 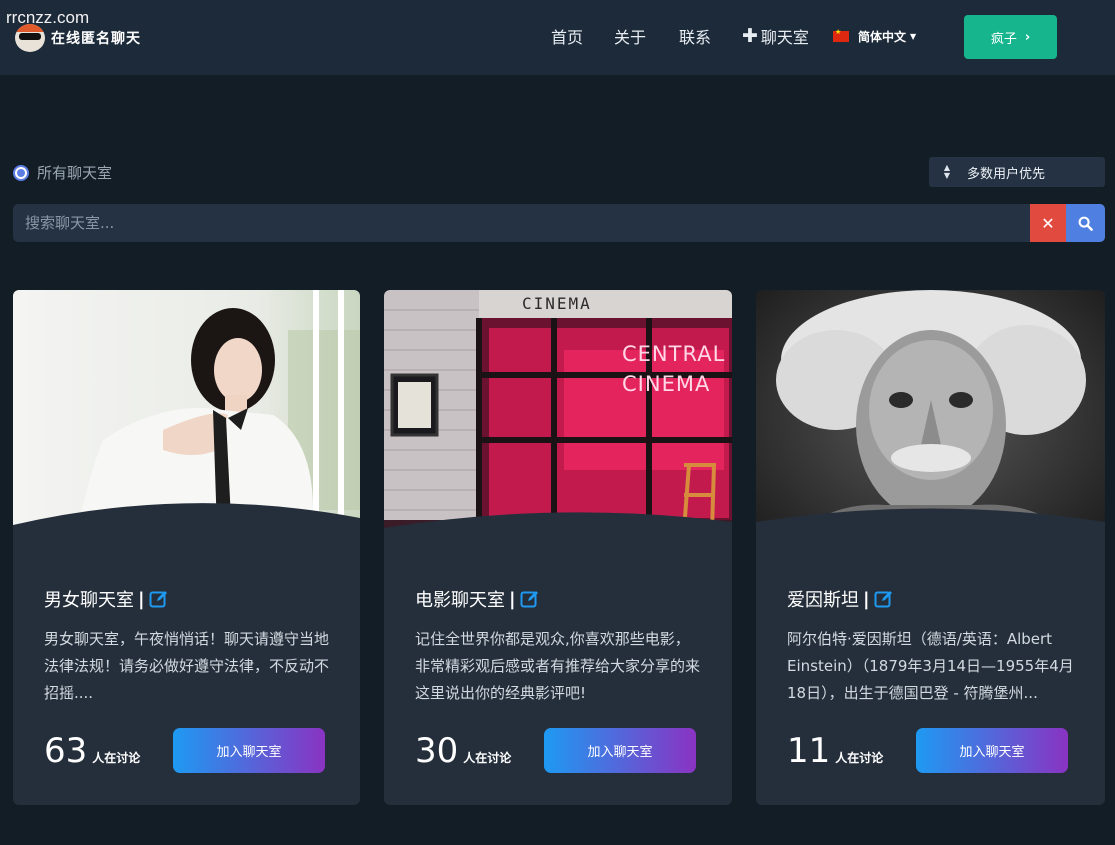 I want to click on einstein-portrait-image, so click(x=930, y=425).